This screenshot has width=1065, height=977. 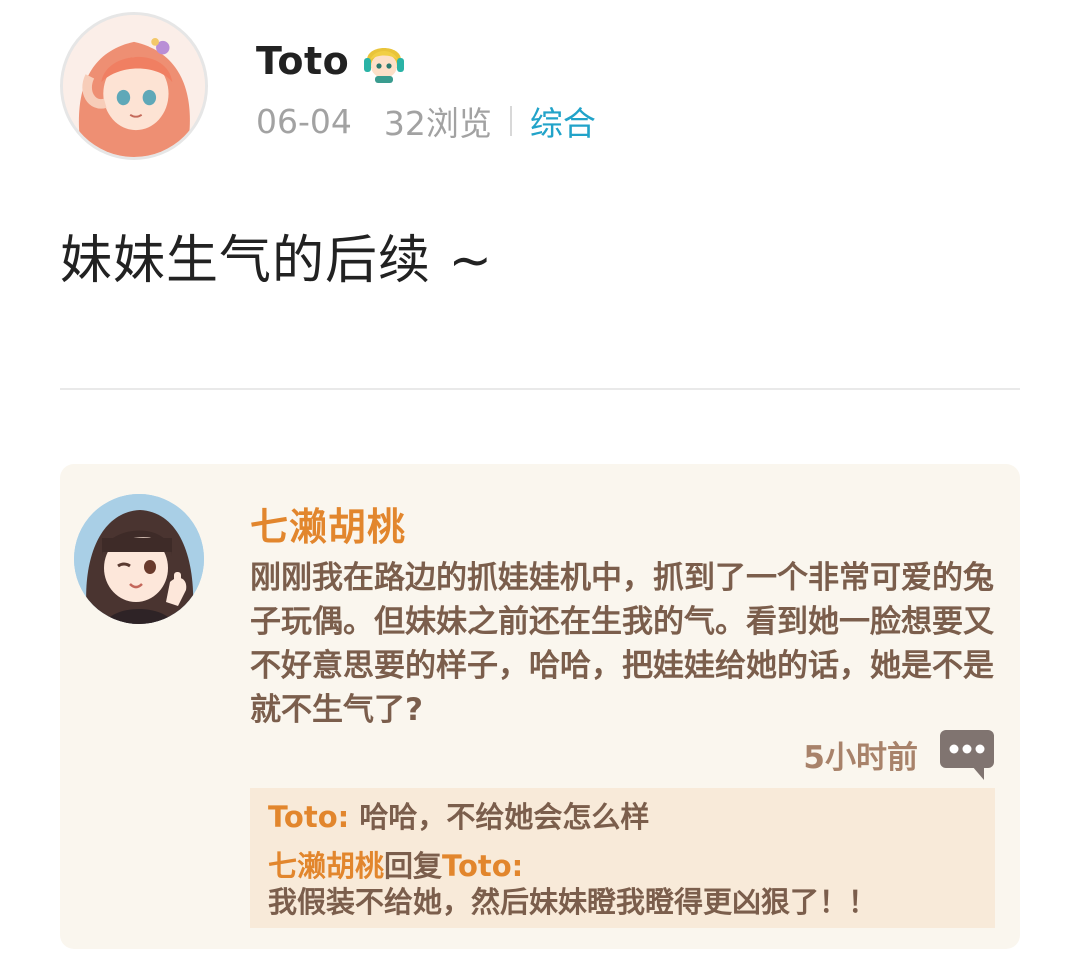 I want to click on reply-author: Toto:, so click(x=309, y=817).